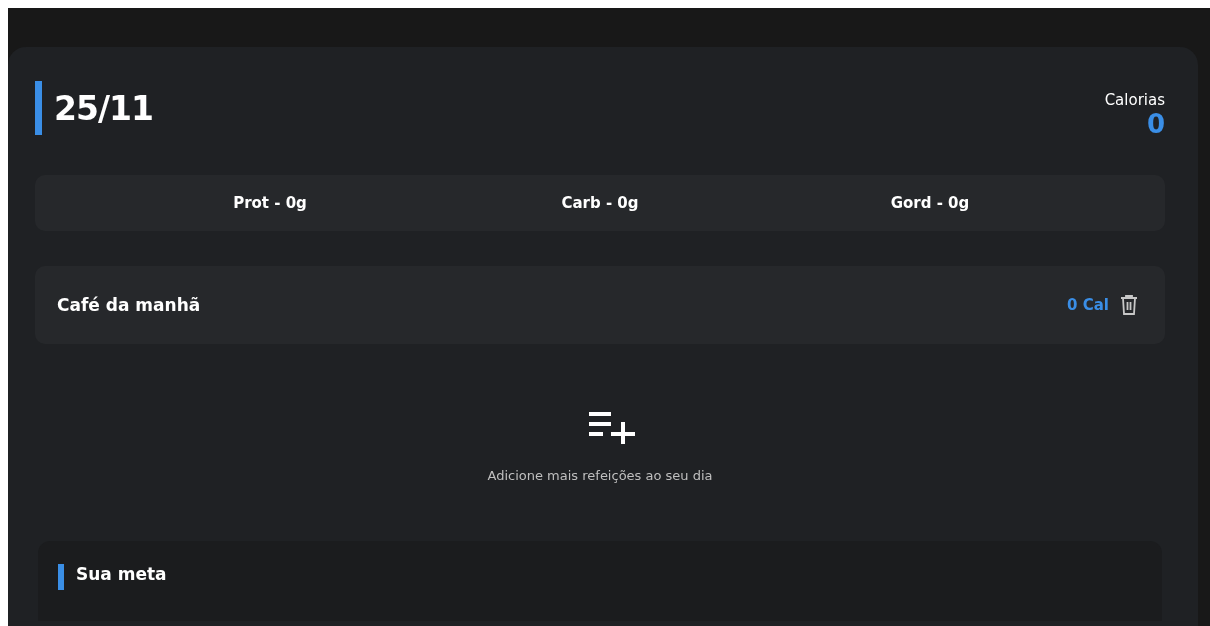 This screenshot has width=1210, height=626. What do you see at coordinates (121, 574) in the screenshot?
I see `goal-title: Sua meta` at bounding box center [121, 574].